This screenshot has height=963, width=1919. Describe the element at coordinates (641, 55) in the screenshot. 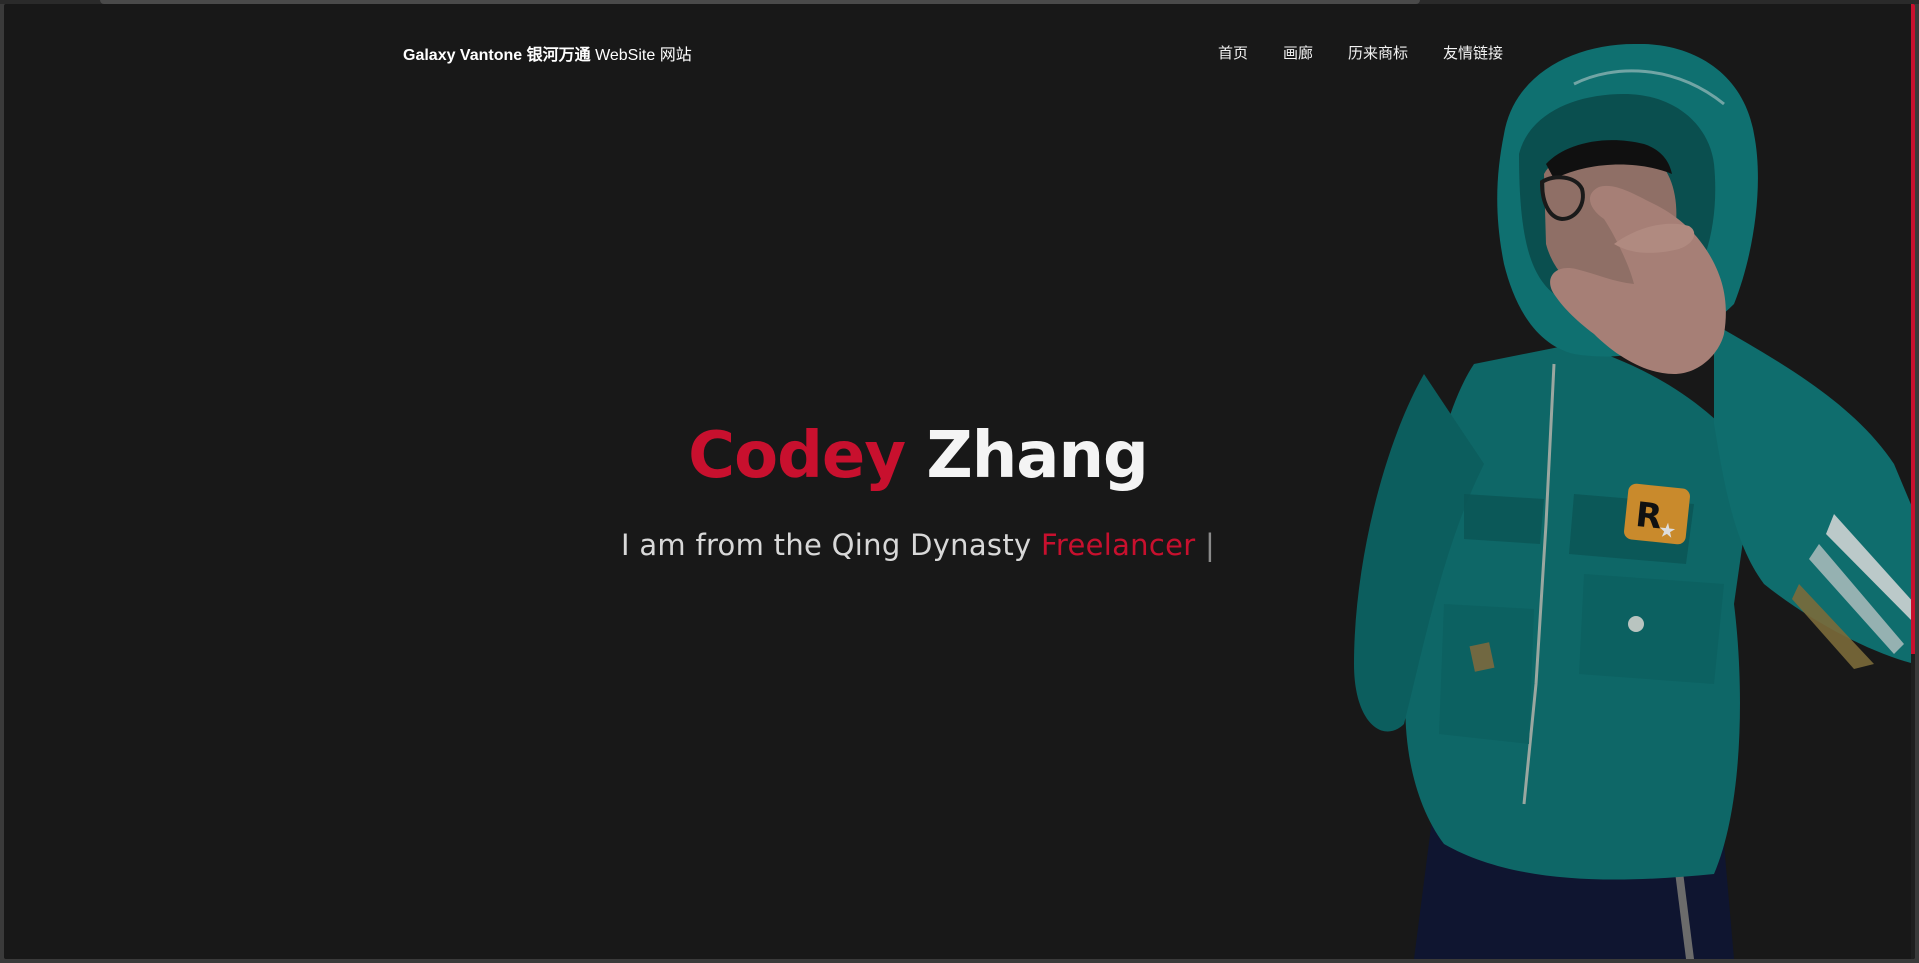

I see `brand-suffix: WebSite 网站` at that location.